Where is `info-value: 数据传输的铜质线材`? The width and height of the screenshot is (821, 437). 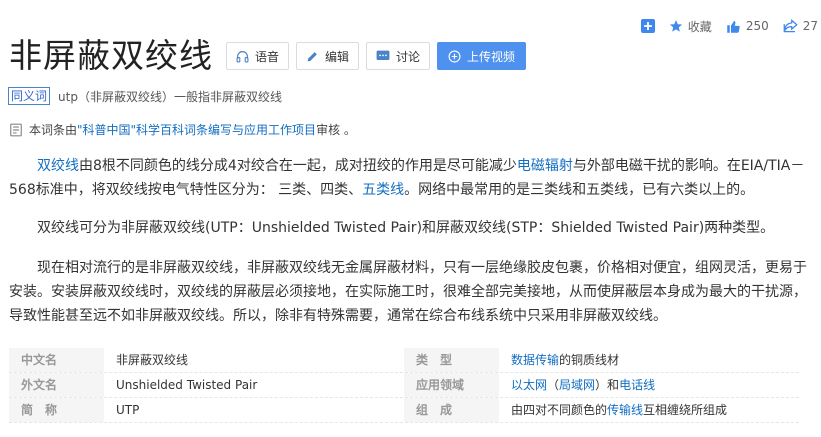 info-value: 数据传输的铜质线材 is located at coordinates (649, 360).